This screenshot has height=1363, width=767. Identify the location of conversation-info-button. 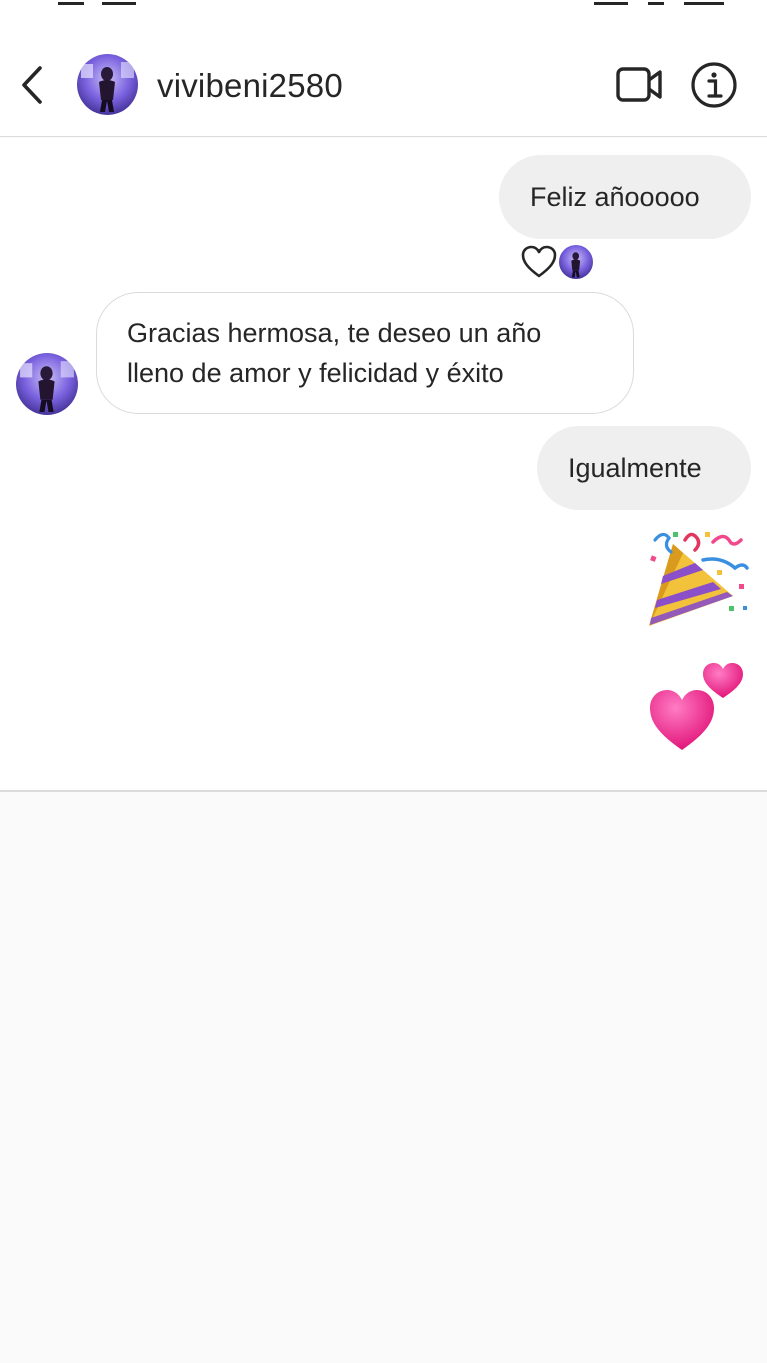
(714, 85).